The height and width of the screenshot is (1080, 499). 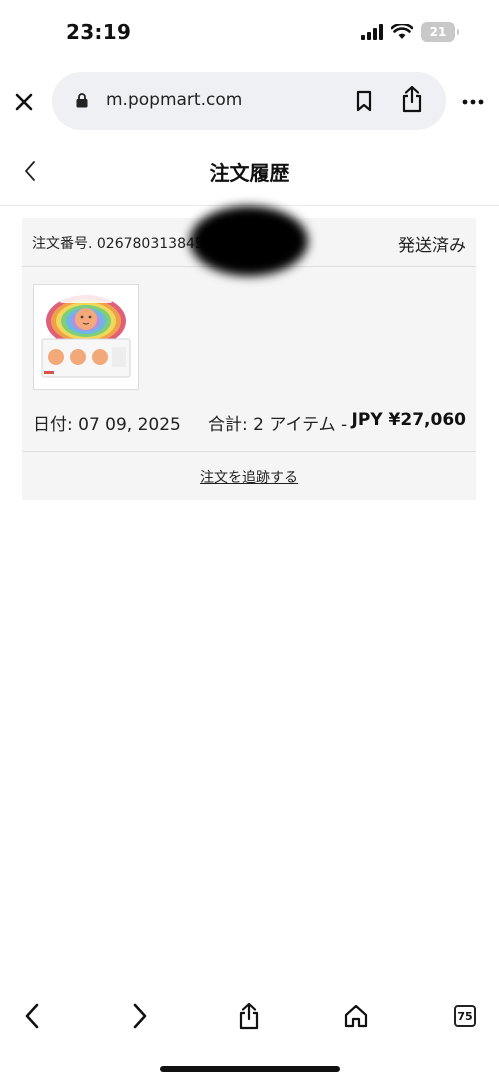 I want to click on order-total-items: 合計: 2 アイテム -, so click(x=278, y=425).